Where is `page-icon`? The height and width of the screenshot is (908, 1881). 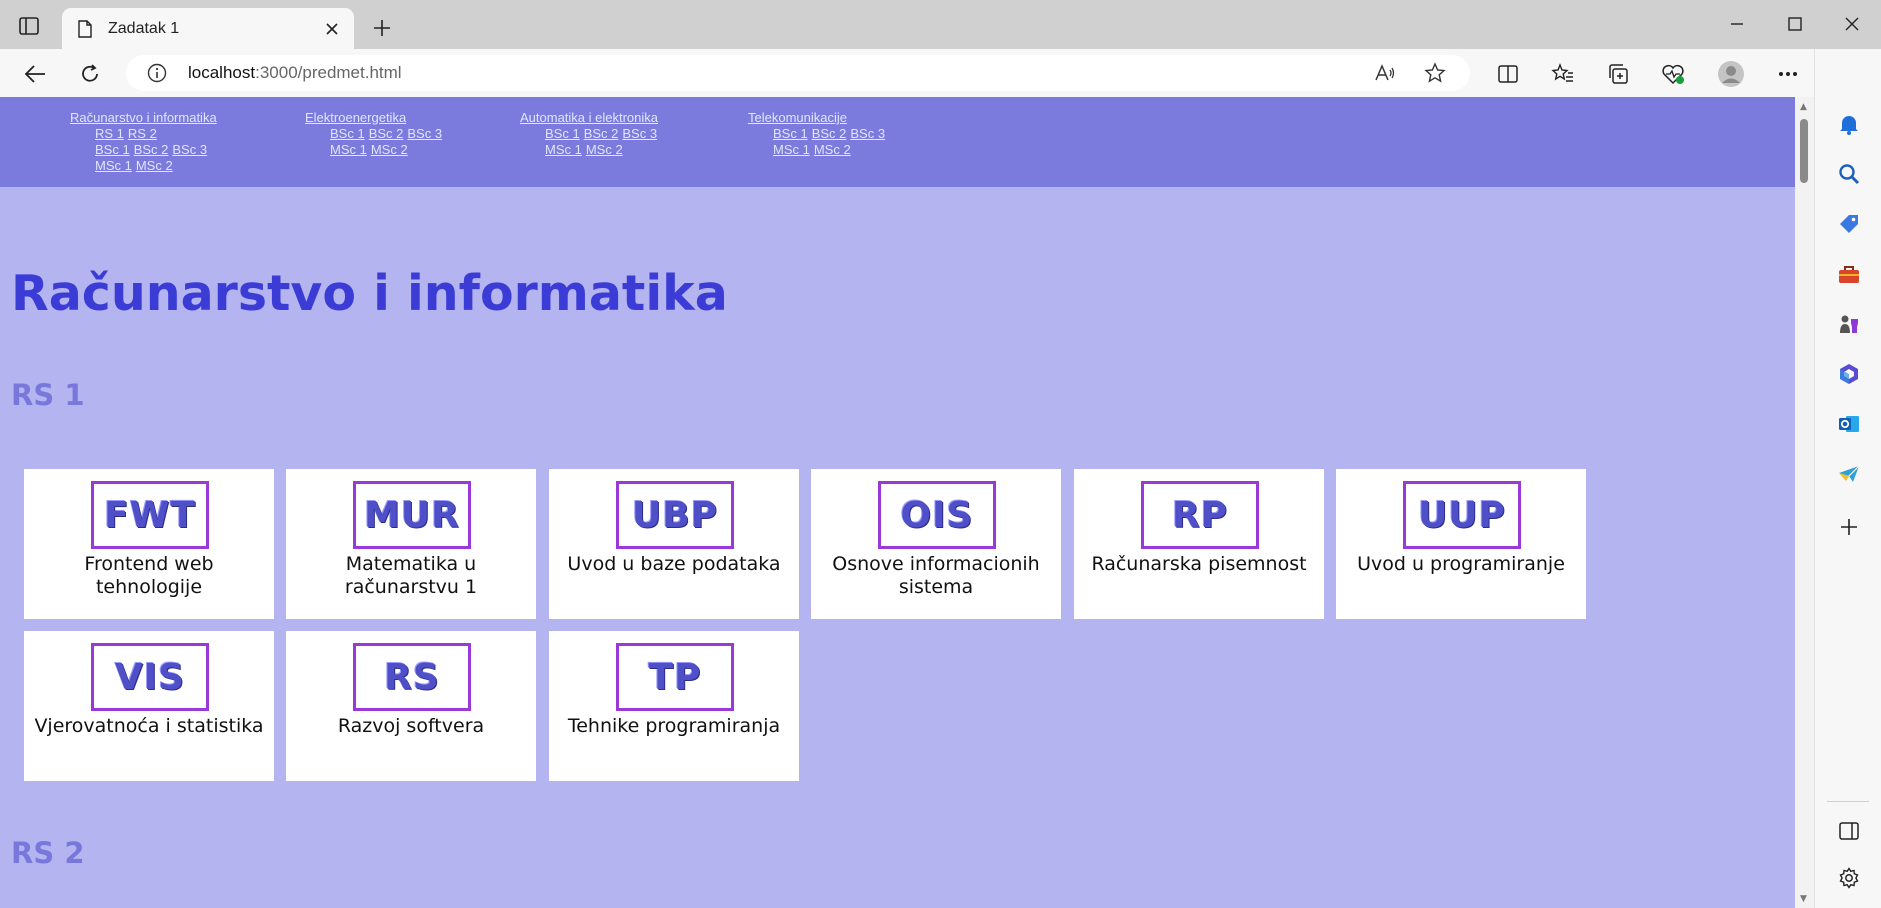 page-icon is located at coordinates (85, 29).